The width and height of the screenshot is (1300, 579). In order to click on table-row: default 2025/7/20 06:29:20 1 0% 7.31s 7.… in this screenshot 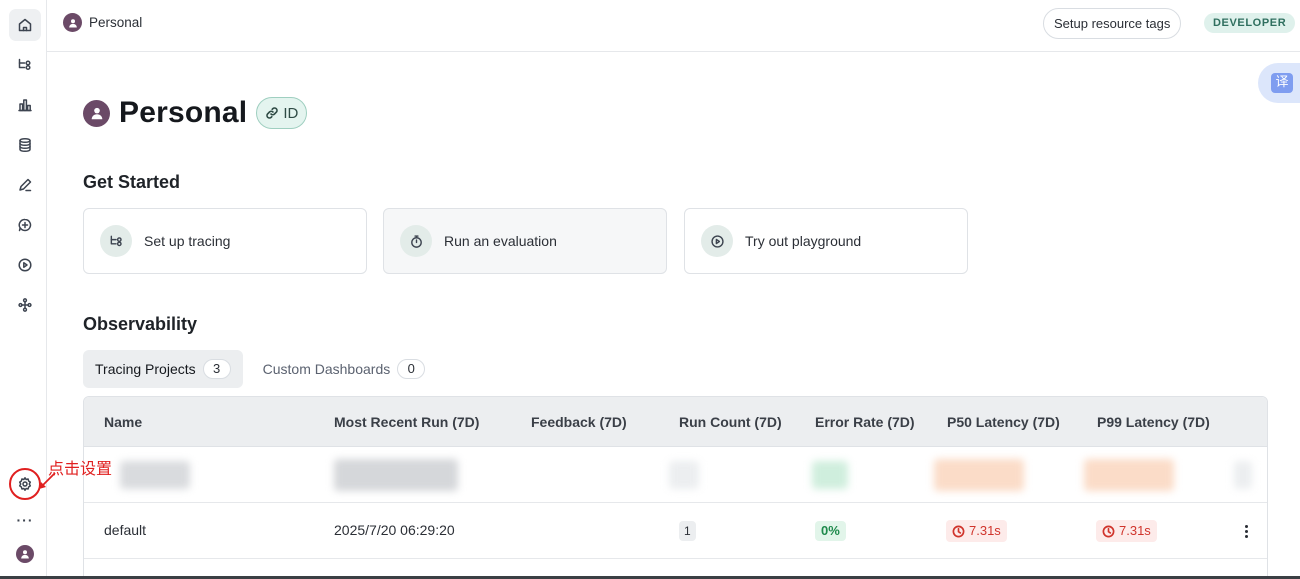, I will do `click(675, 531)`.